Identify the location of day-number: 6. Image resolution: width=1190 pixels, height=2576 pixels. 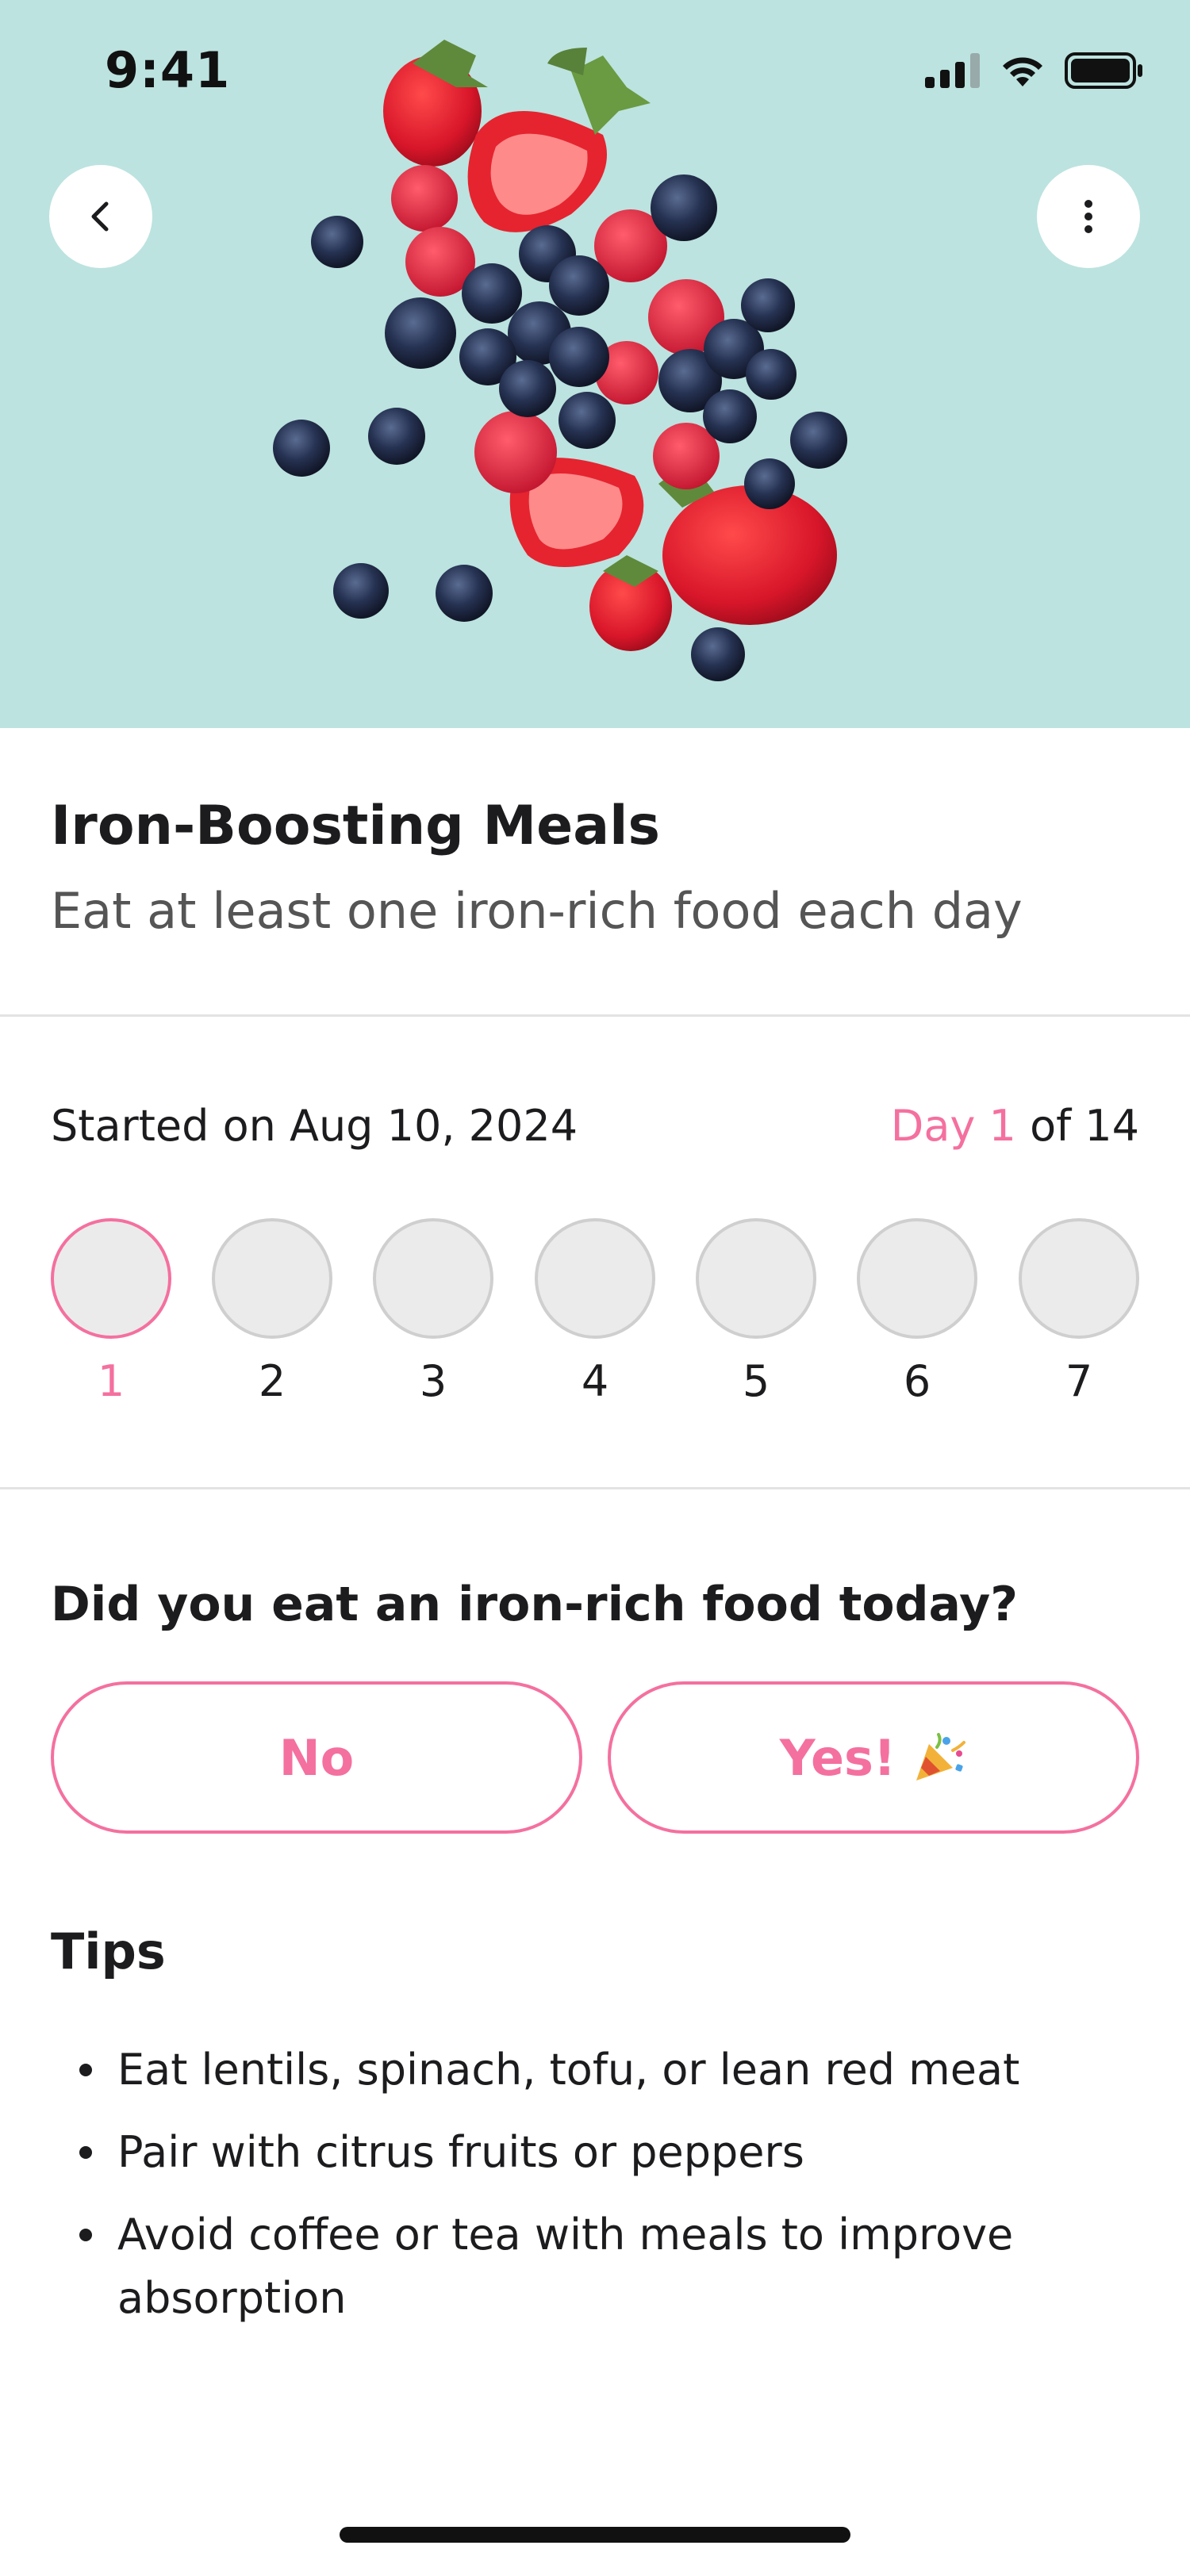
(917, 1381).